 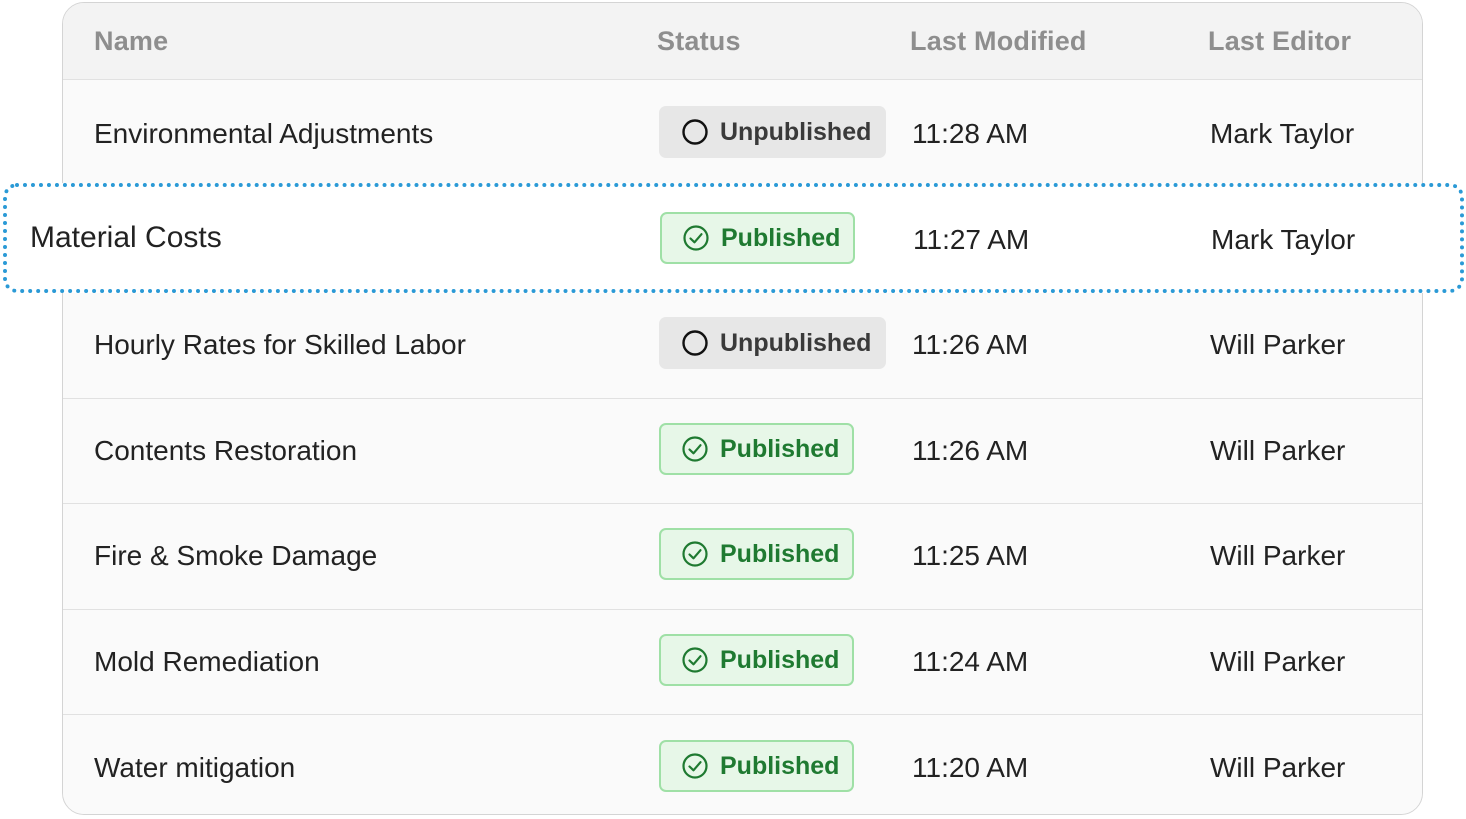 I want to click on row-name: Fire & Smoke Damage, so click(x=236, y=555).